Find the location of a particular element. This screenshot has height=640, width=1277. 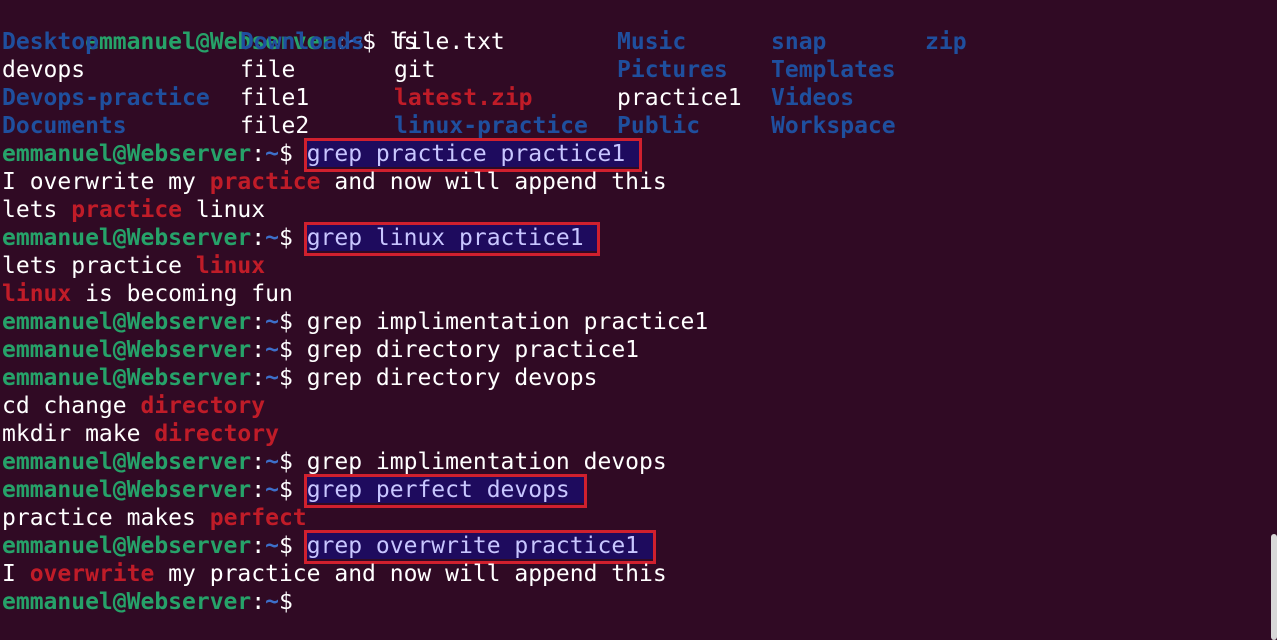

active-prompt-line: emmanuel@Webserver:~$ is located at coordinates (355, 602).